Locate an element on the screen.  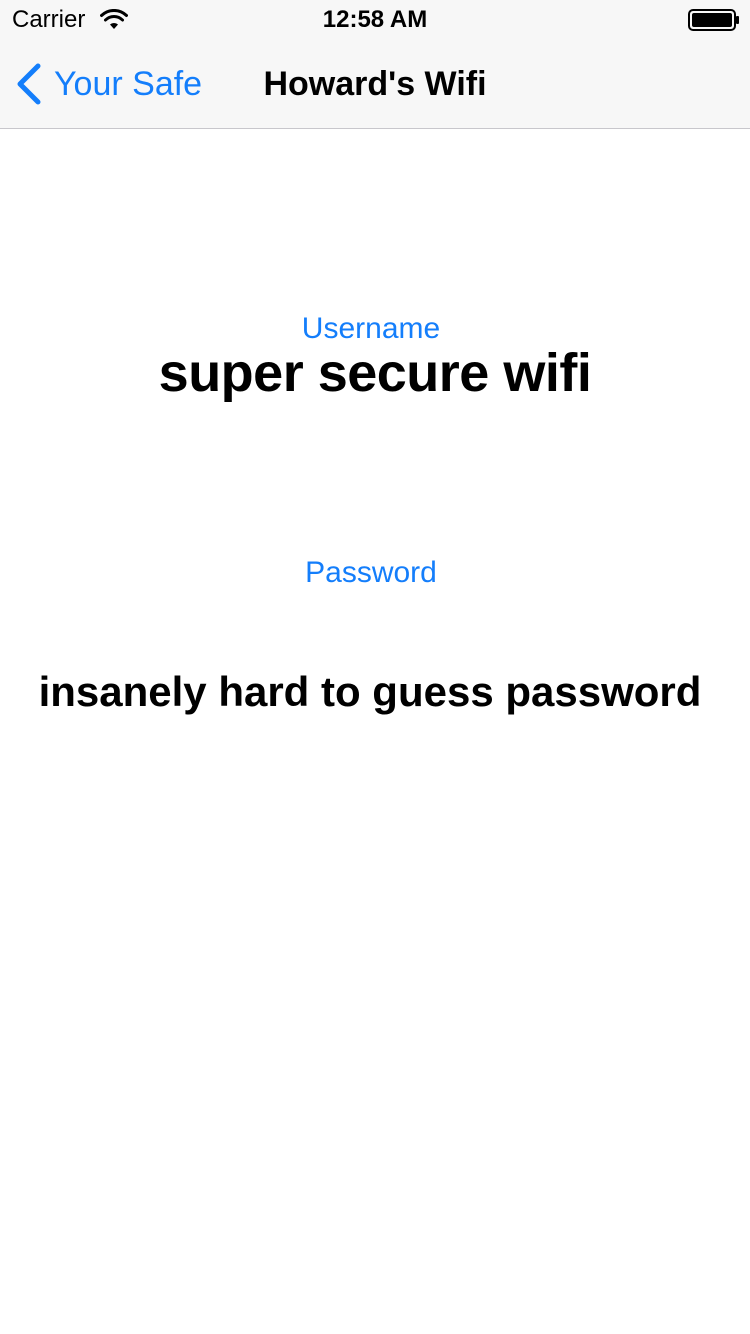
status-bar: Carrier 12:58 AM is located at coordinates (375, 20).